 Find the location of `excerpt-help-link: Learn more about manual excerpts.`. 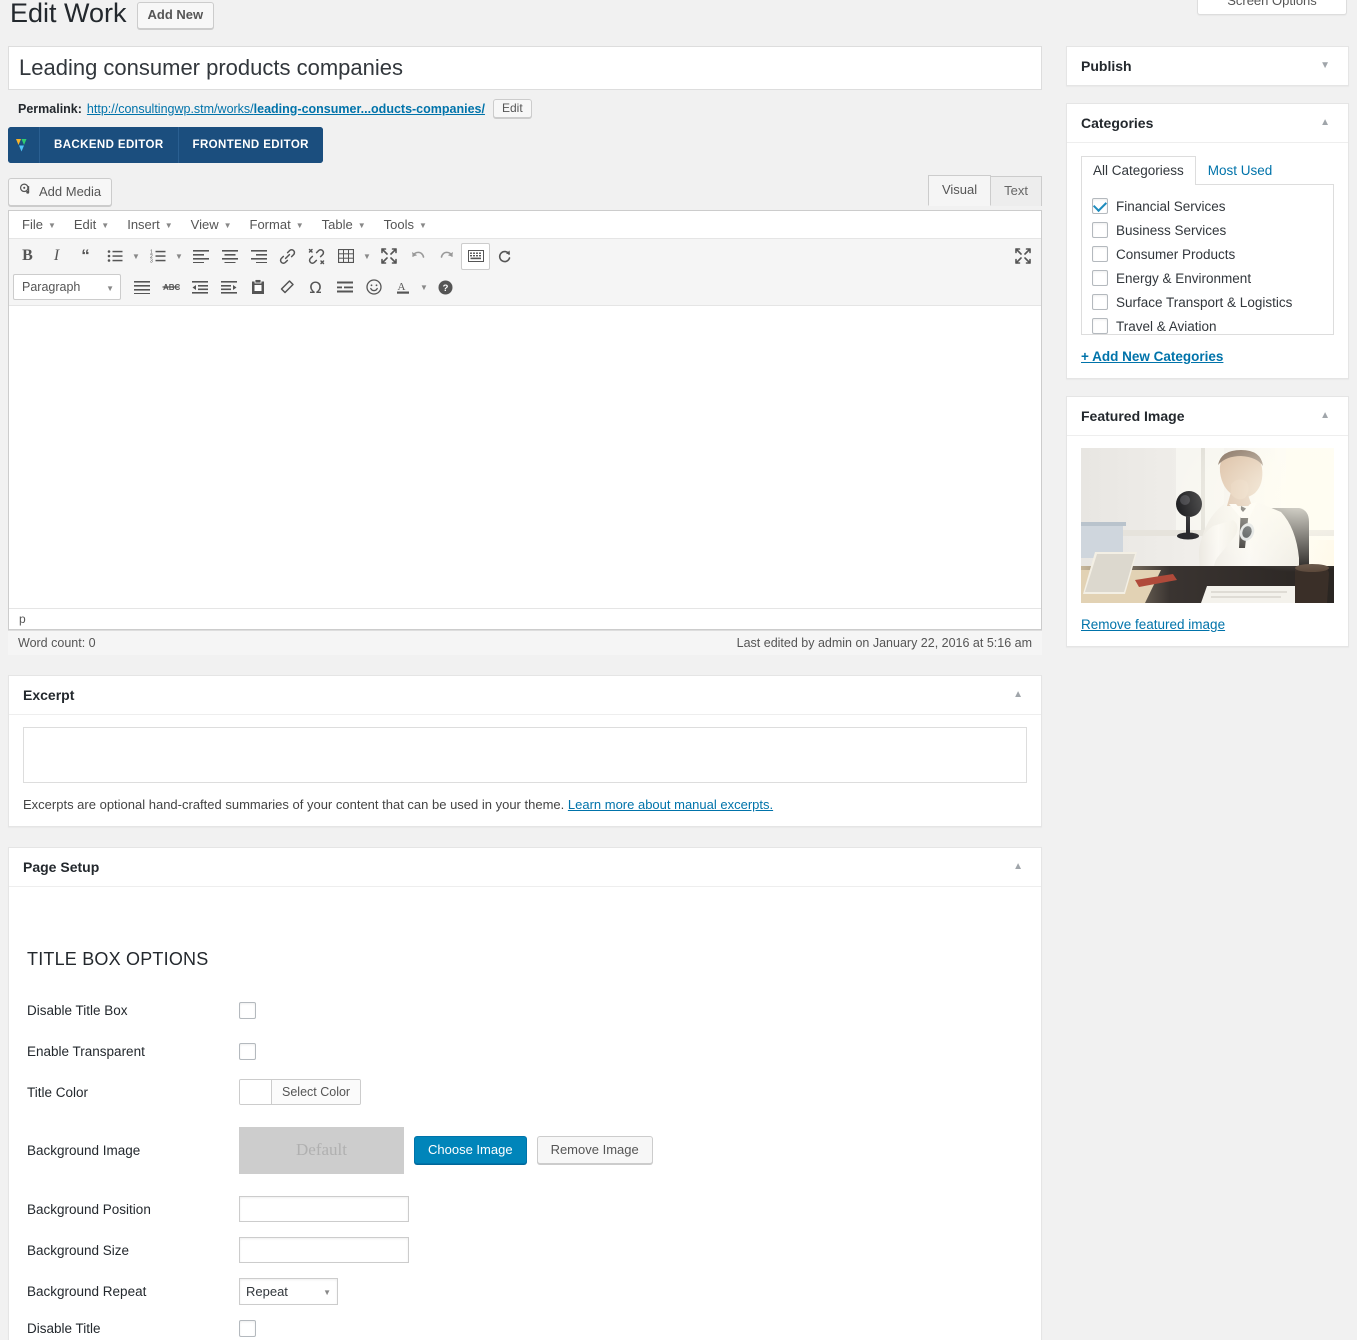

excerpt-help-link: Learn more about manual excerpts. is located at coordinates (670, 804).